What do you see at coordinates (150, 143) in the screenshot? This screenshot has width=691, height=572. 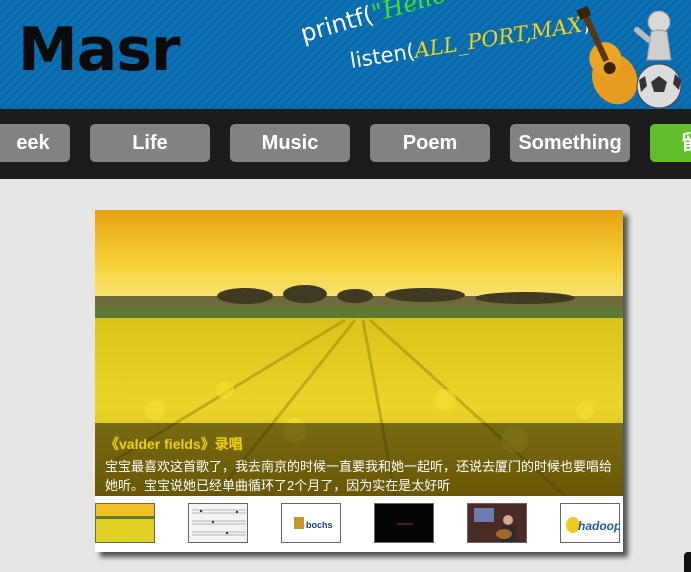 I see `nav-item-life: Life` at bounding box center [150, 143].